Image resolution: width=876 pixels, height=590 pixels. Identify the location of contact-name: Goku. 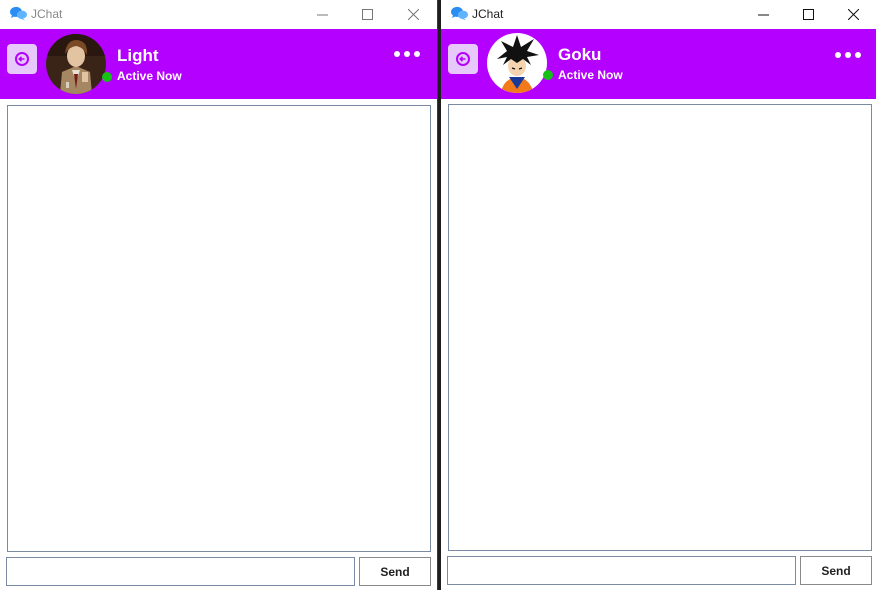
(580, 54).